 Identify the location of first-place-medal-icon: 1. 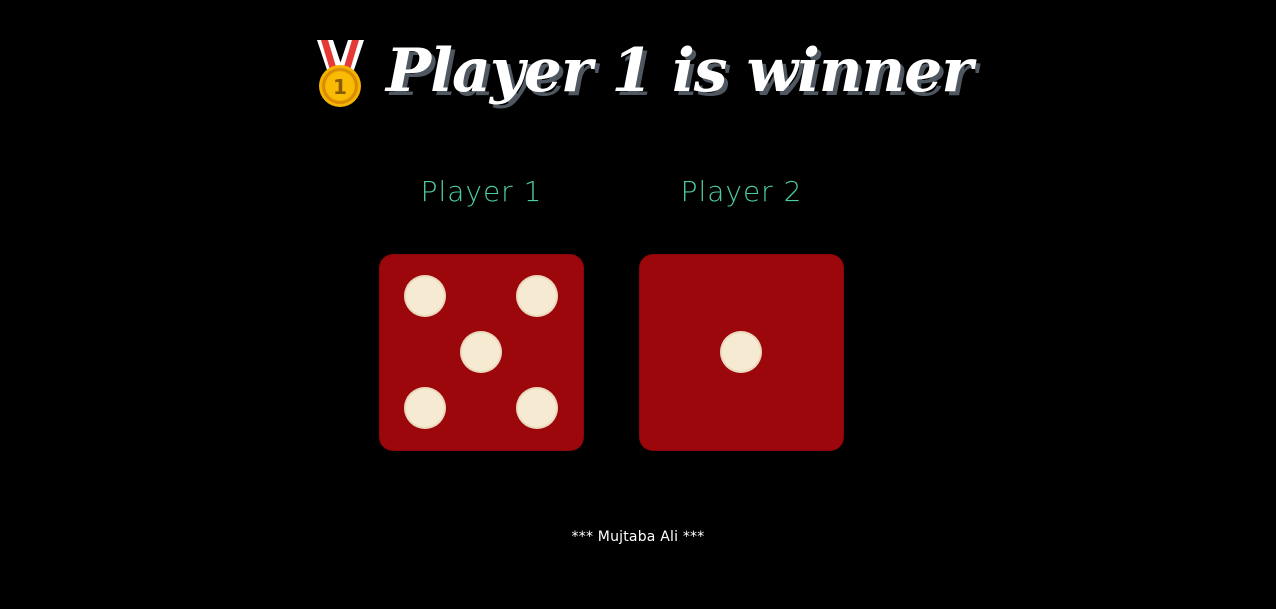
(341, 73).